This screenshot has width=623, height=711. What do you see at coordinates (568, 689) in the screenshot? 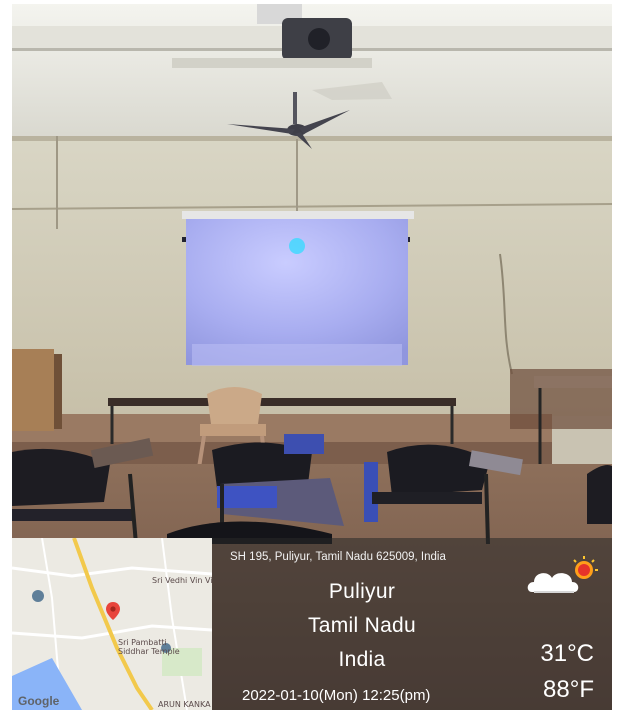
I see `temperature-fahrenheit: 88°F` at bounding box center [568, 689].